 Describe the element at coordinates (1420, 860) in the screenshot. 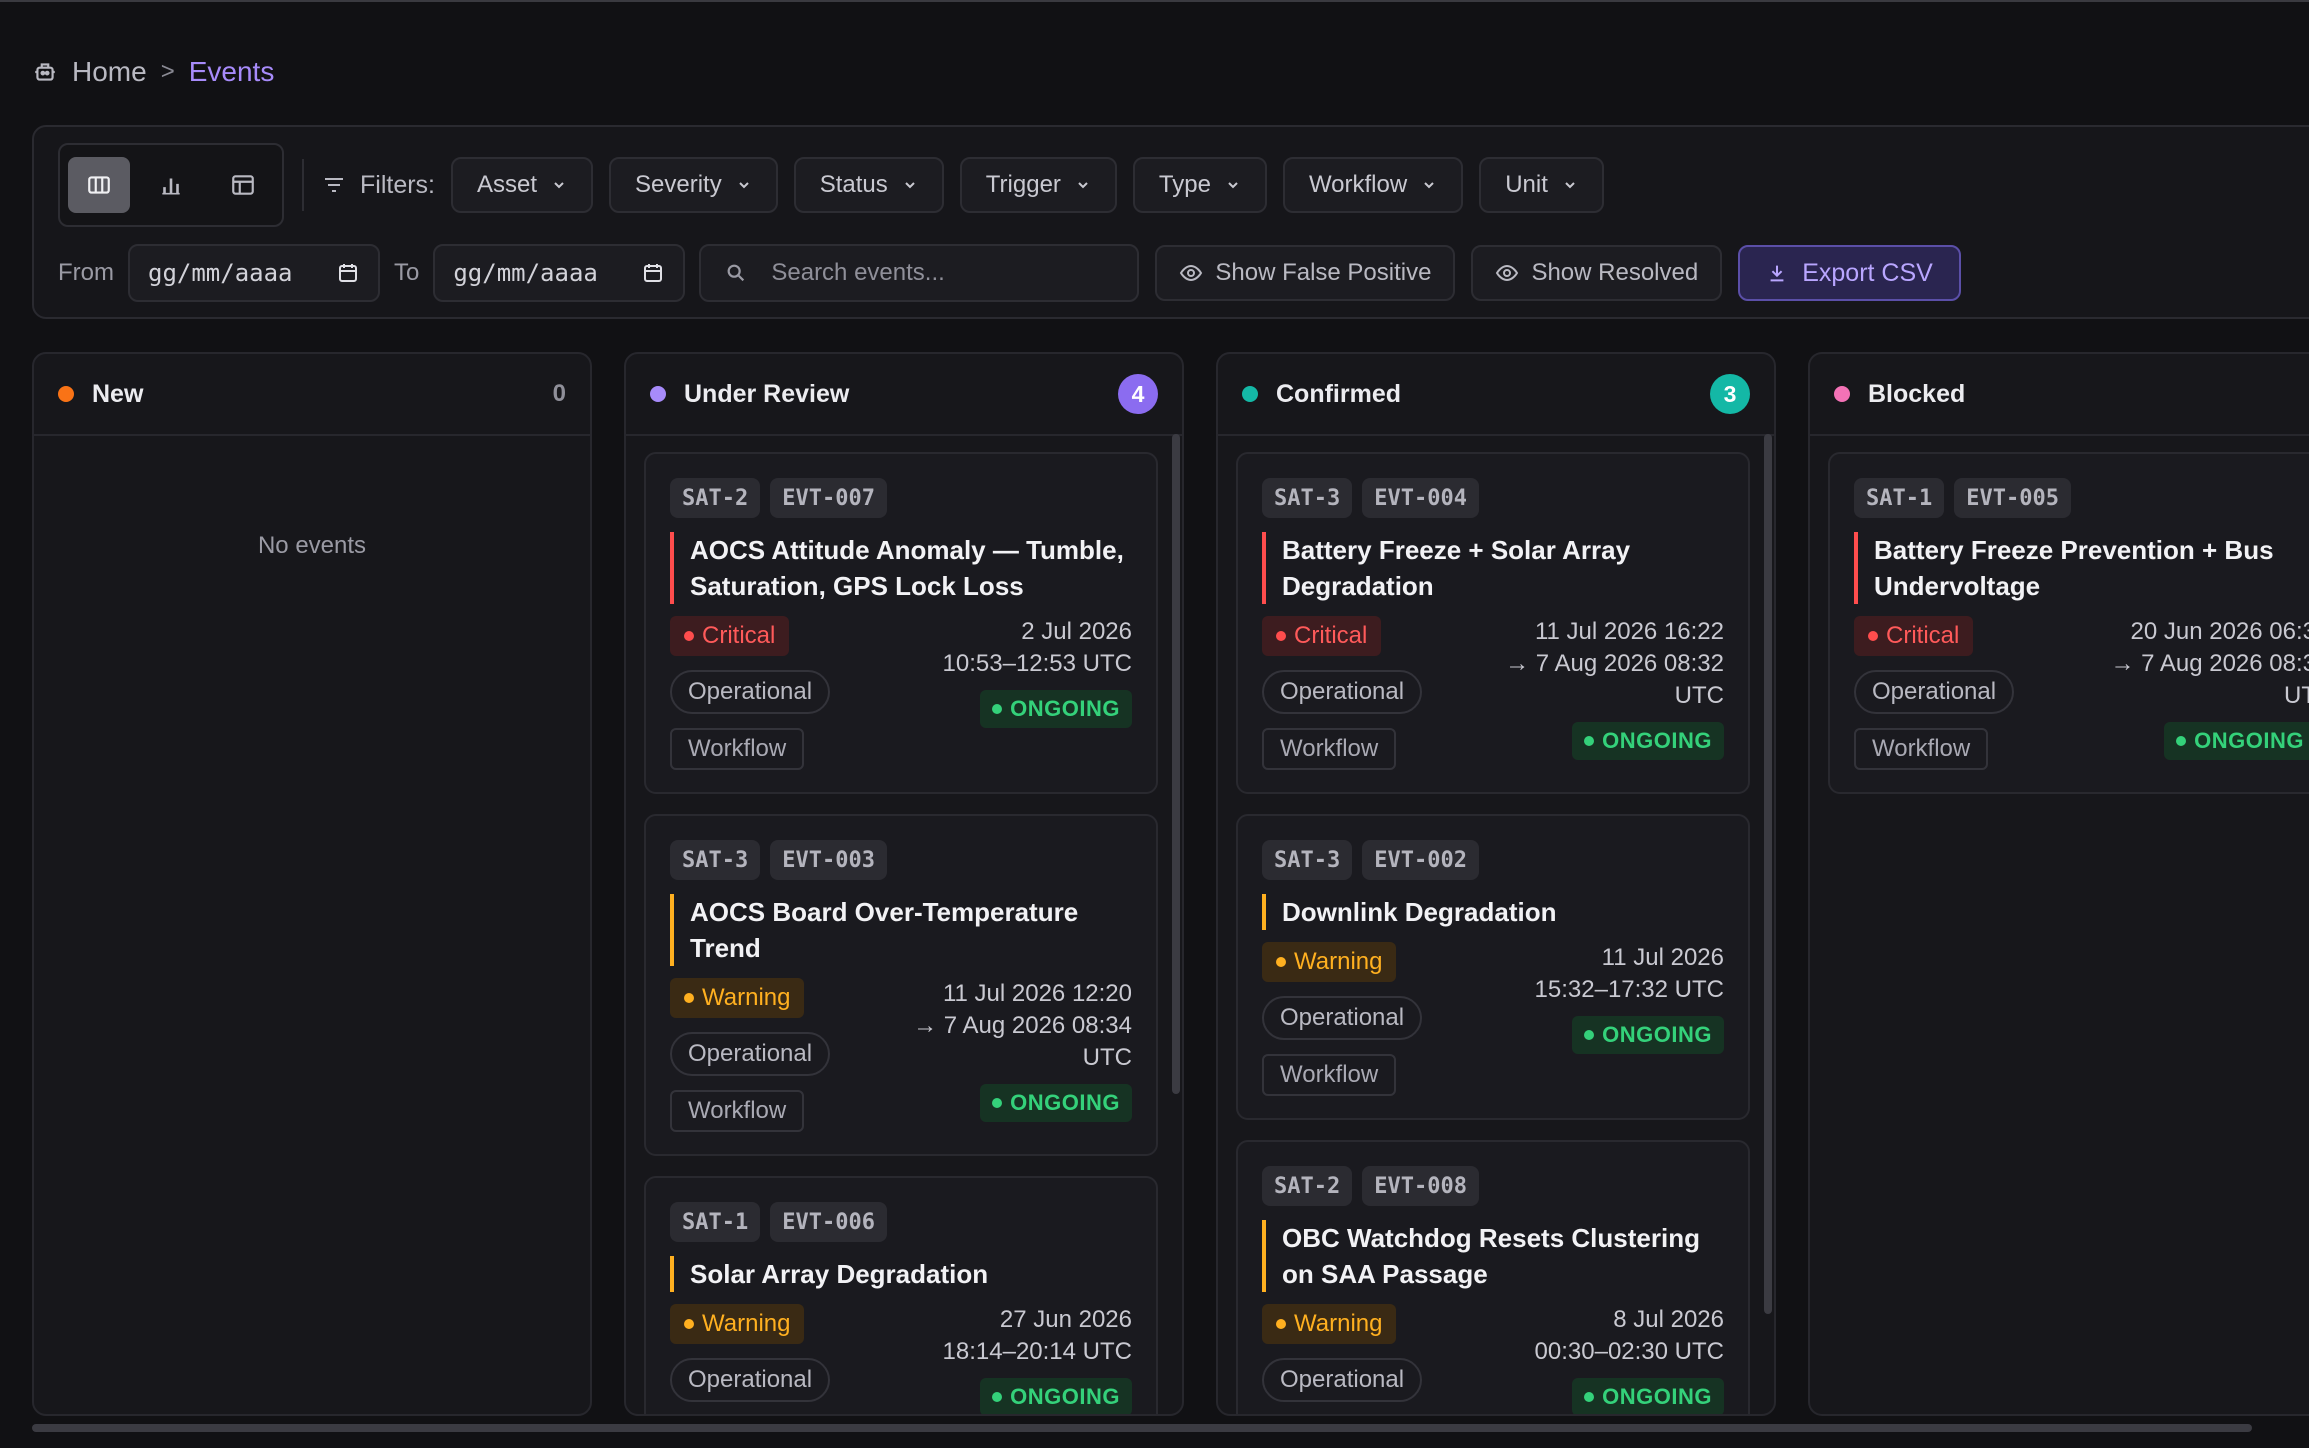

I see `event-id-tag: EVT-002` at that location.